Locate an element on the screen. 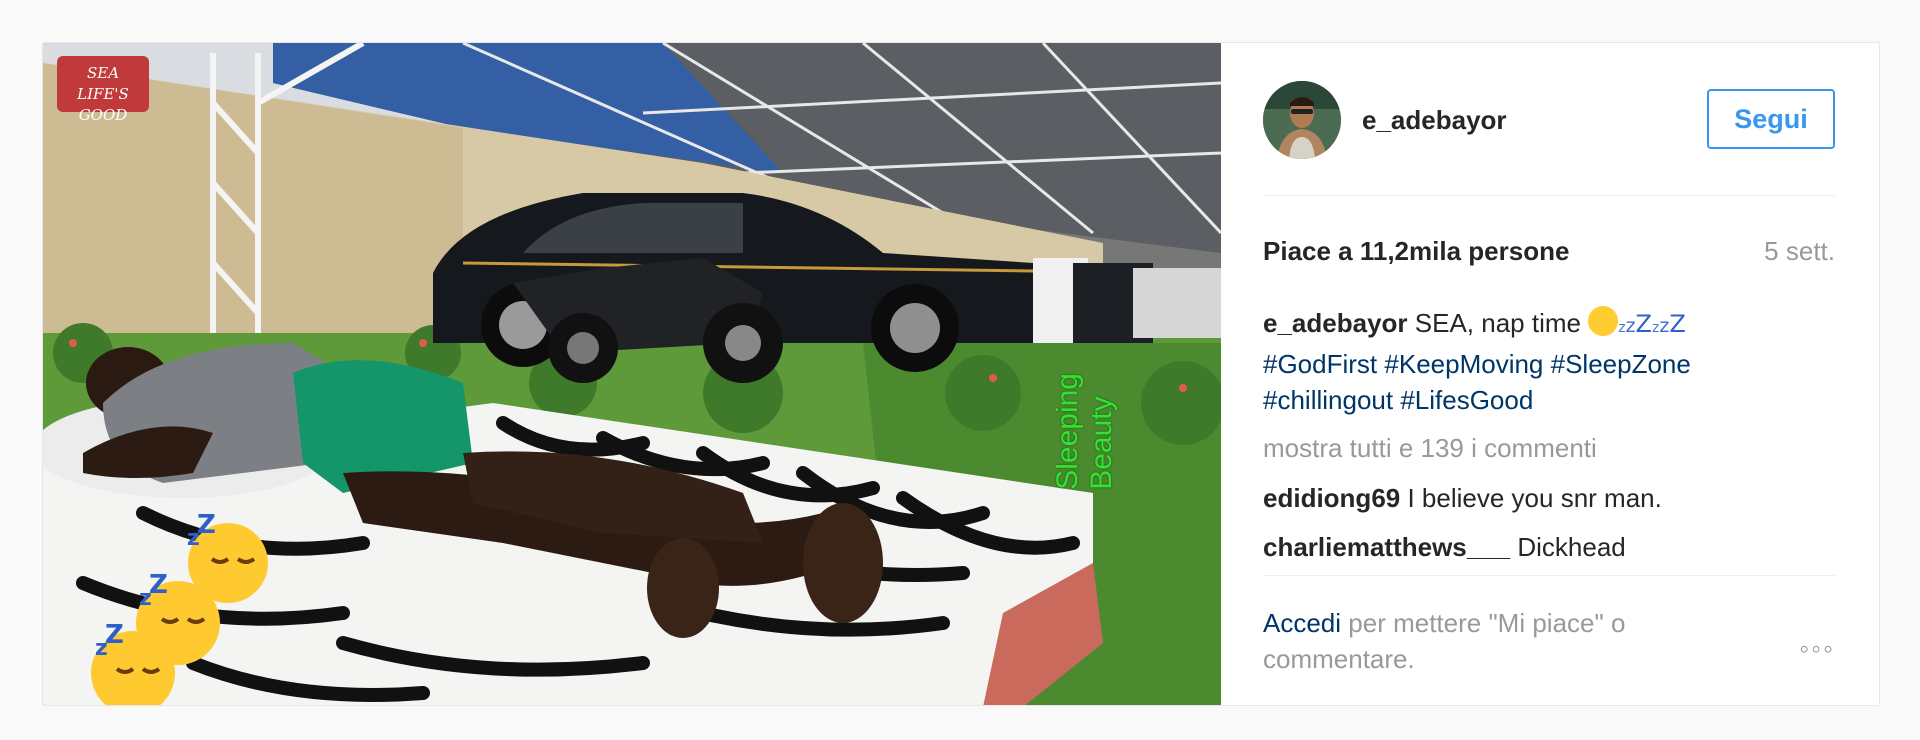 The width and height of the screenshot is (1920, 740). overlay-line1: Sleeping is located at coordinates (1067, 431).